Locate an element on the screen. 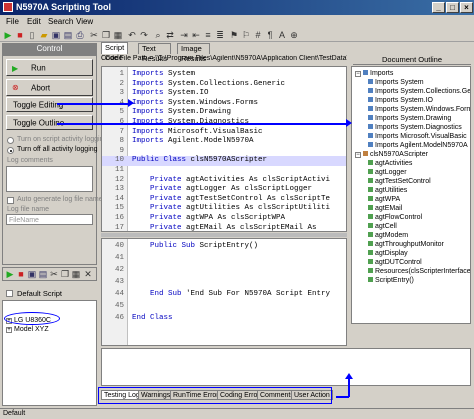 This screenshot has height=419, width=474. outline-item: Imports Microsoft.VisualBasic is located at coordinates (417, 137).